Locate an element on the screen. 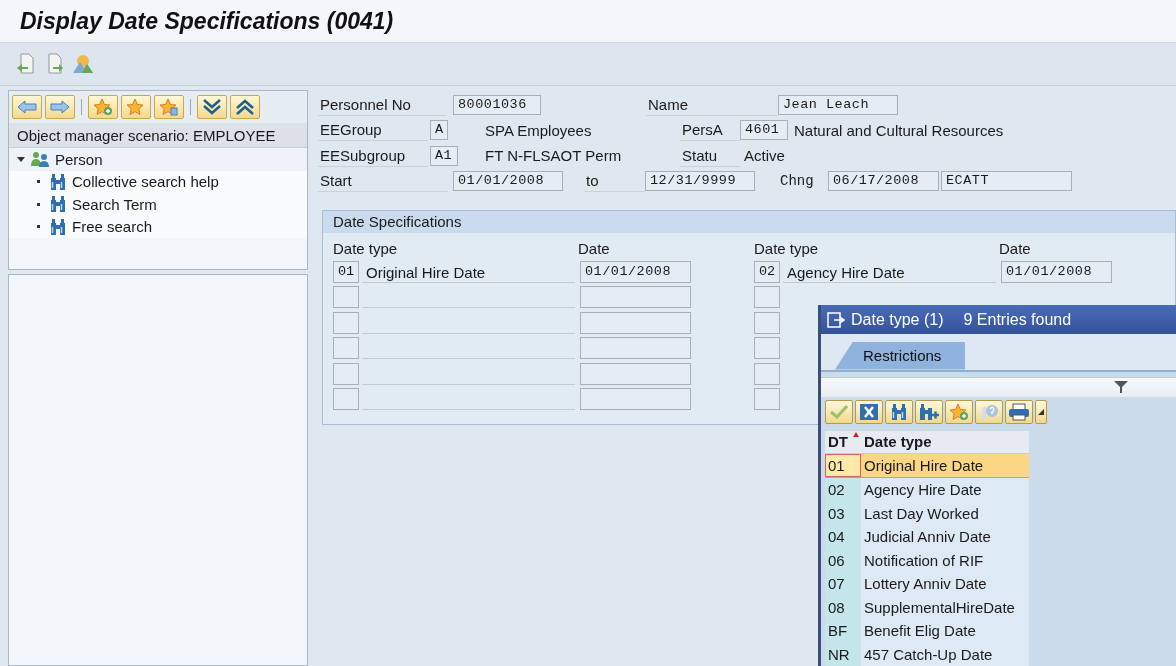  tree-item: Person is located at coordinates (79, 159).